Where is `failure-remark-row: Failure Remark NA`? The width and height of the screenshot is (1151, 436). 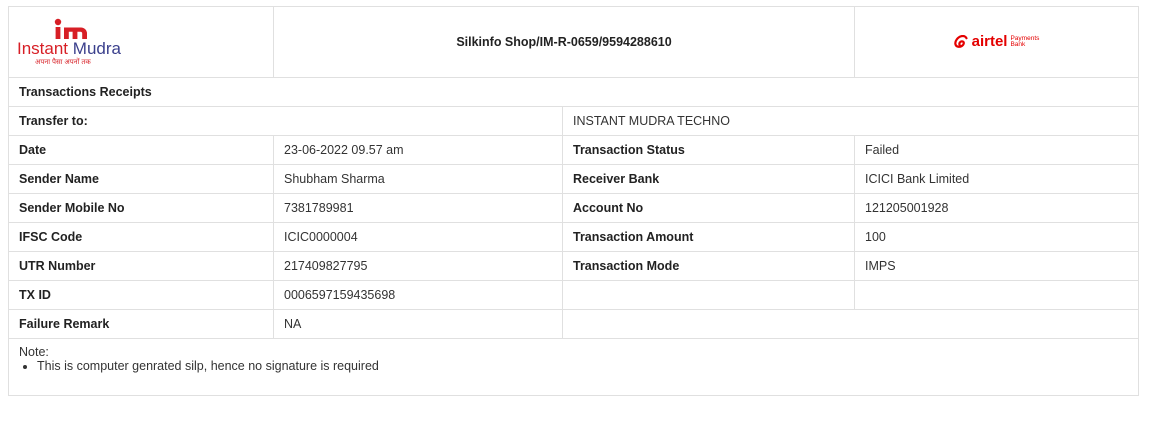 failure-remark-row: Failure Remark NA is located at coordinates (573, 324).